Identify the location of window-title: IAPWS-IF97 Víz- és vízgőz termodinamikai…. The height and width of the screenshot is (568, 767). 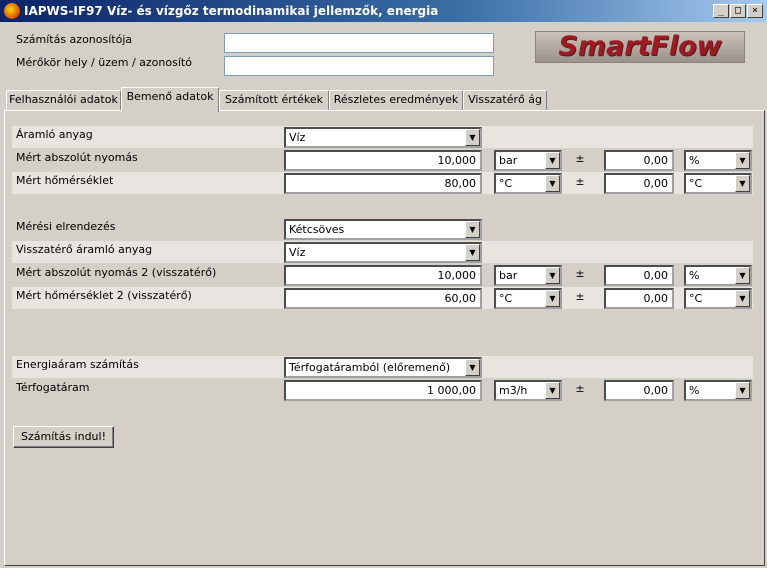
(231, 11).